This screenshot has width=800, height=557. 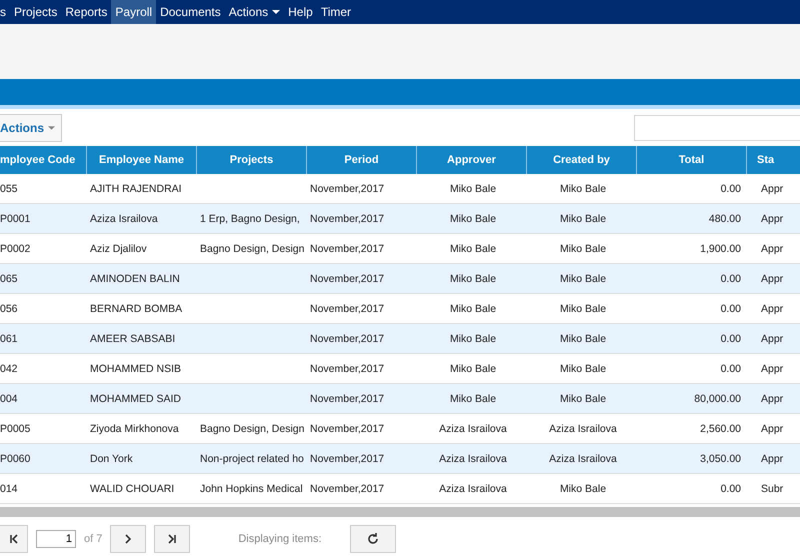 I want to click on refresh-icon, so click(x=373, y=539).